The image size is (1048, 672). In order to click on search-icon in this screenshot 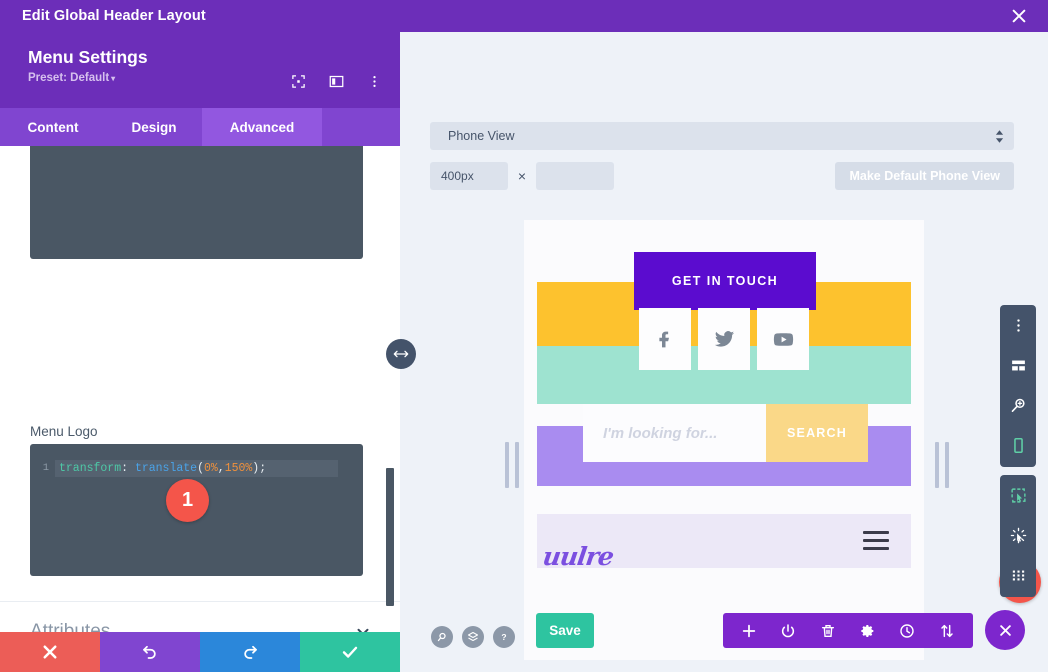, I will do `click(441, 637)`.